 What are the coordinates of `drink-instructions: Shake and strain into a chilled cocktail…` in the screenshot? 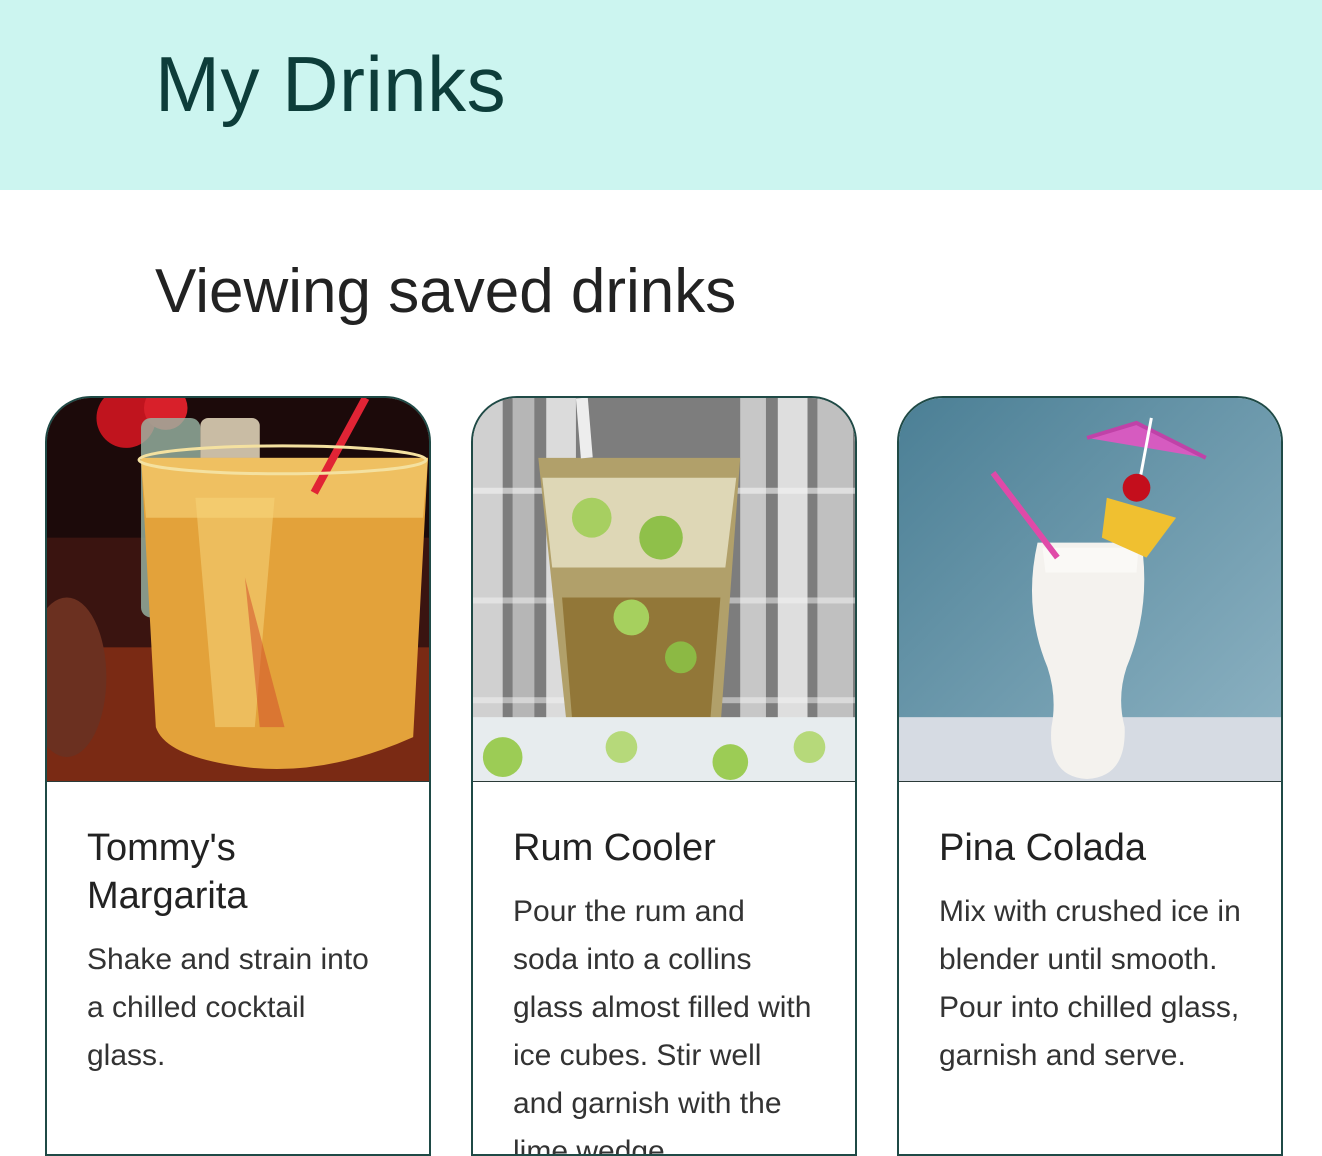 It's located at (228, 1007).